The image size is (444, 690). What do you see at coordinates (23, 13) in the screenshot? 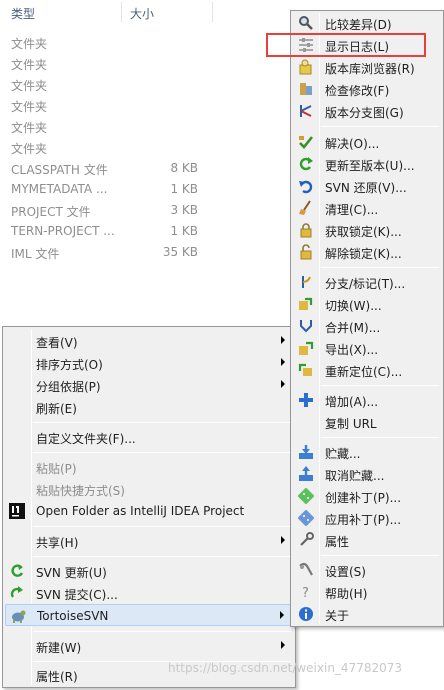
I see `column-type: 类型` at bounding box center [23, 13].